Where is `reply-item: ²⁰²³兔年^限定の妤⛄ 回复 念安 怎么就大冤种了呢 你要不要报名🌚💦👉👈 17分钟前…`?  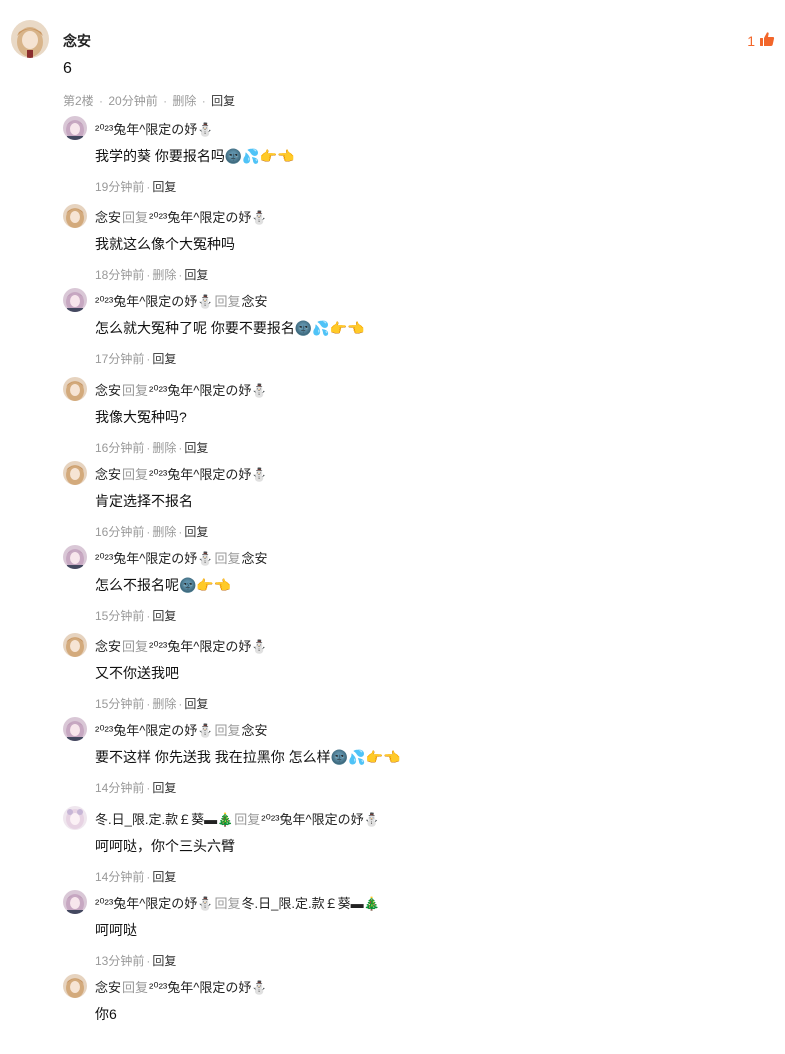
reply-item: ²⁰²³兔年^限定の妤⛄ 回复 念安 怎么就大冤种了呢 你要不要报名🌚💦👉👈 17分钟前… is located at coordinates (392, 328).